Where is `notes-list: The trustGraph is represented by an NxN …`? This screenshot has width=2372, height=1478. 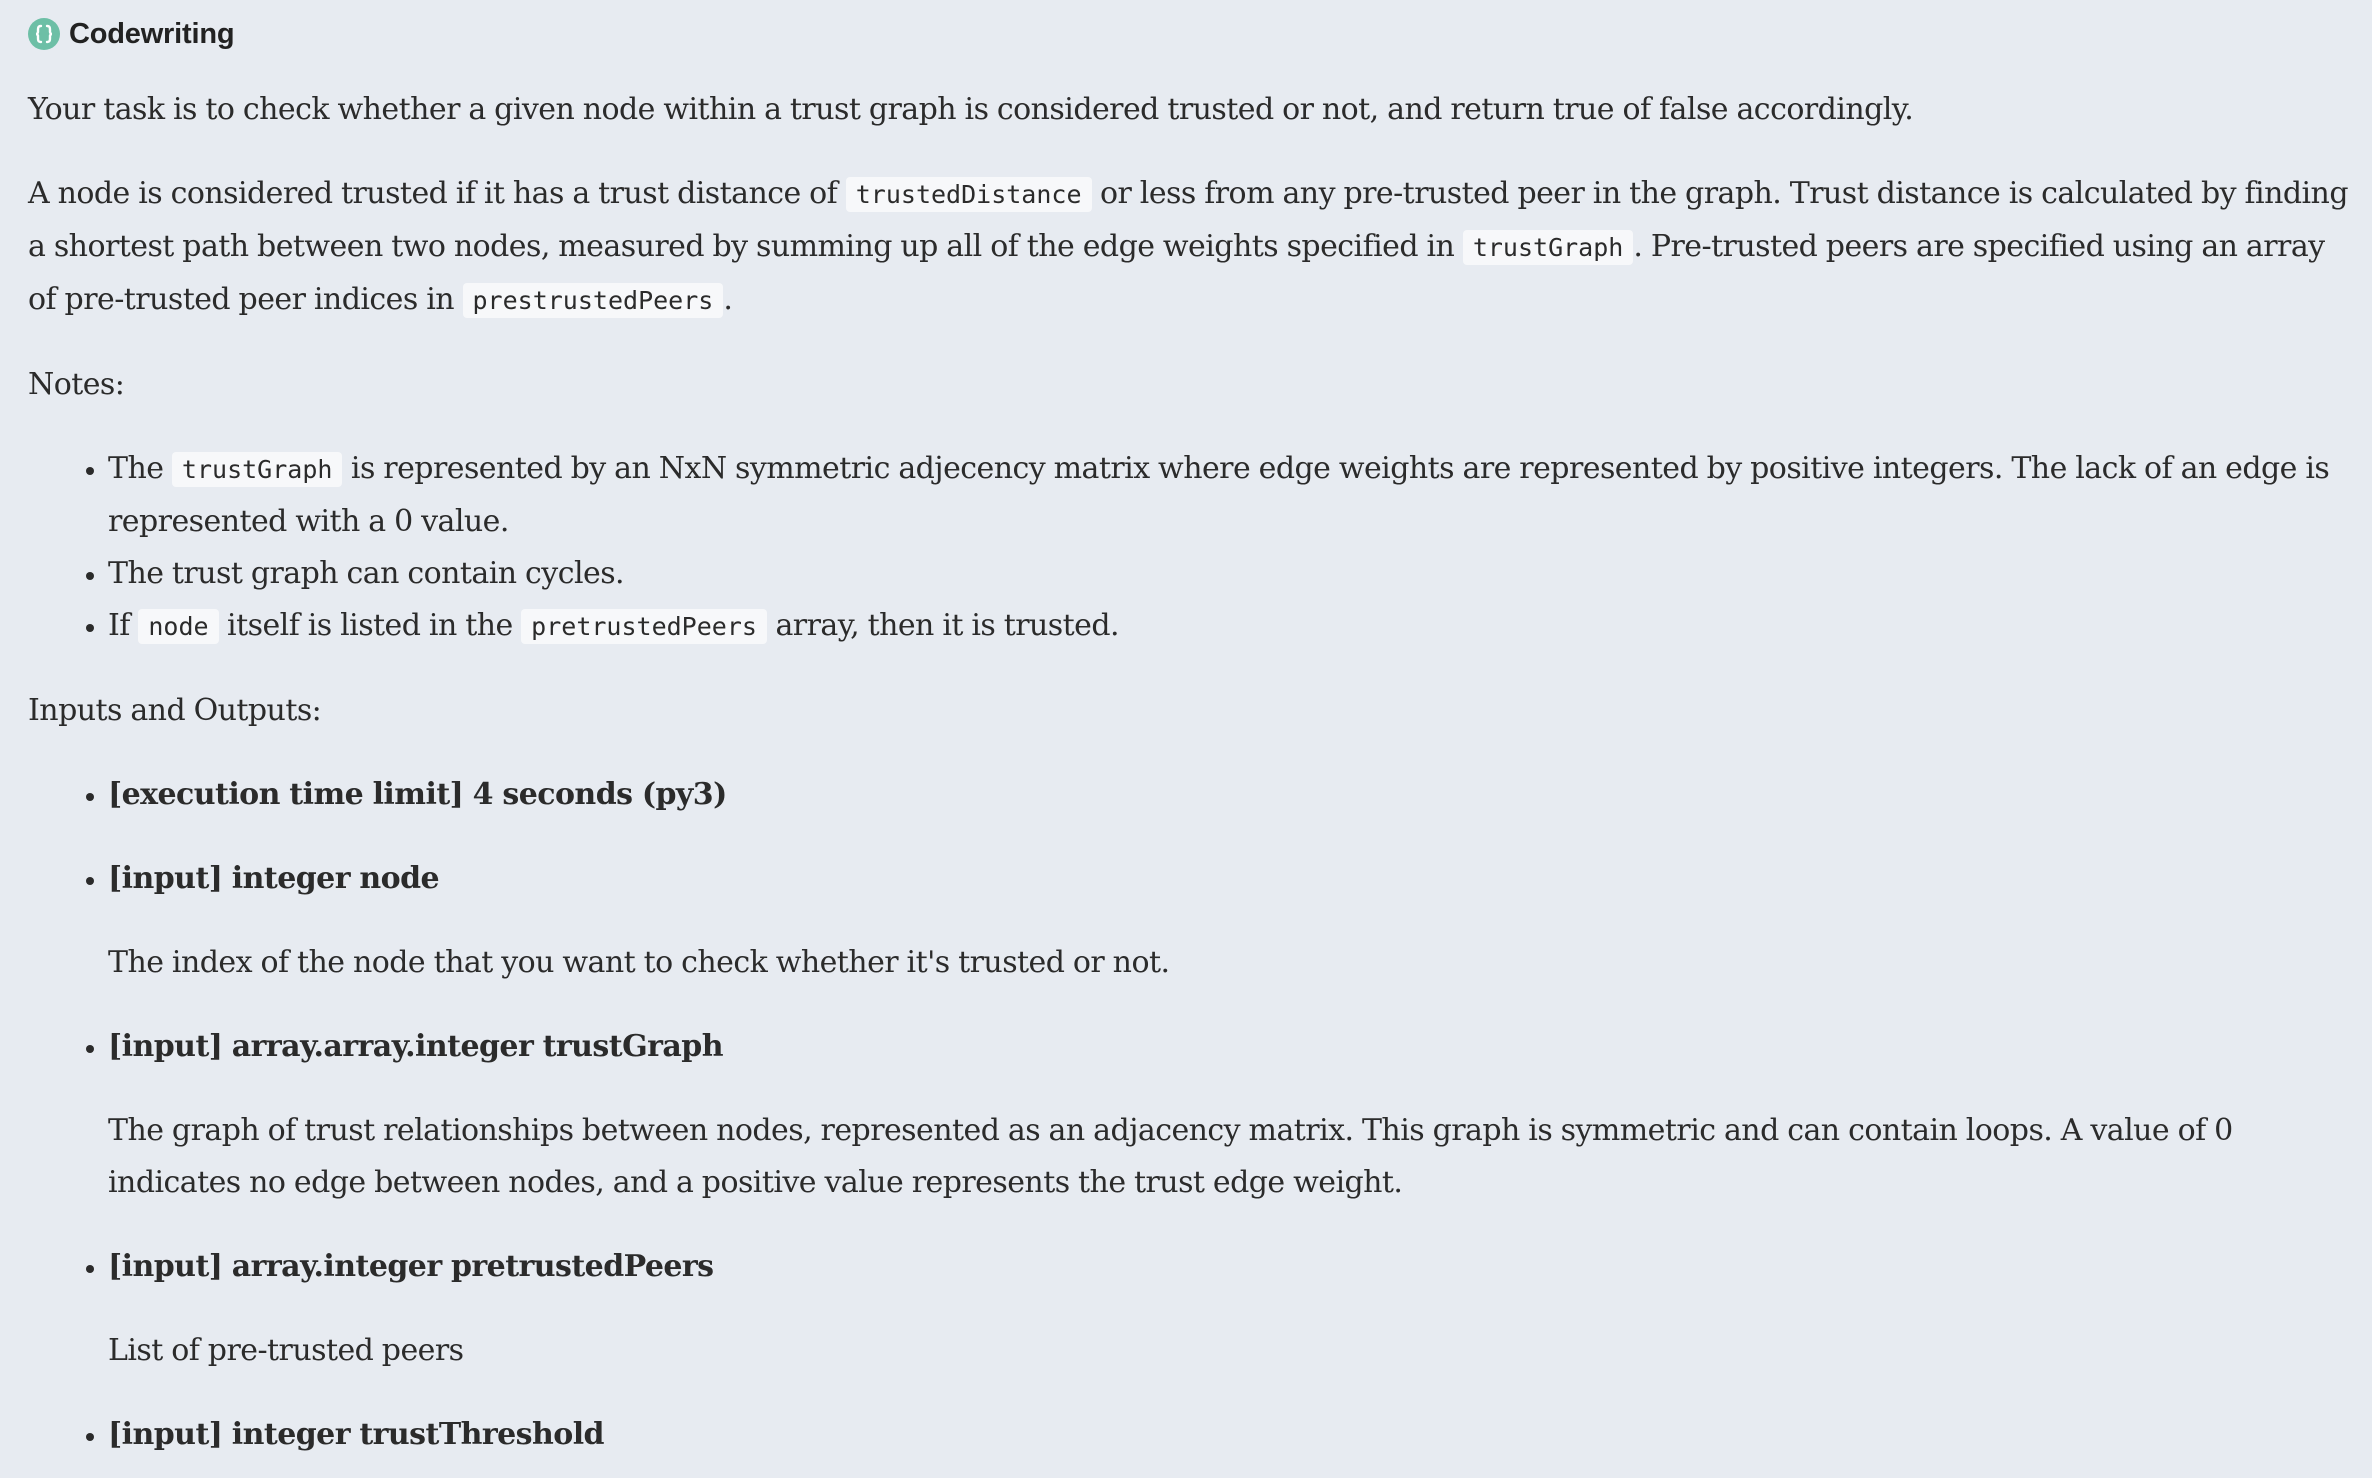 notes-list: The trustGraph is represented by an NxN … is located at coordinates (1188, 548).